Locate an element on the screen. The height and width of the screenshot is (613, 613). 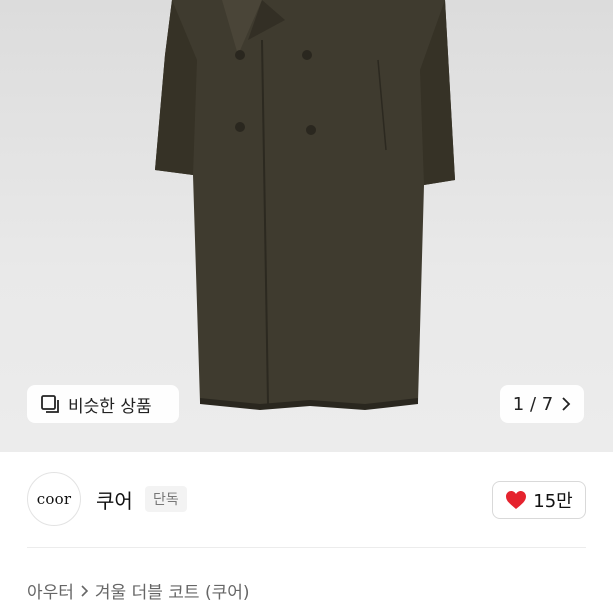
similar-items-button: 비슷한 상품 is located at coordinates (103, 404).